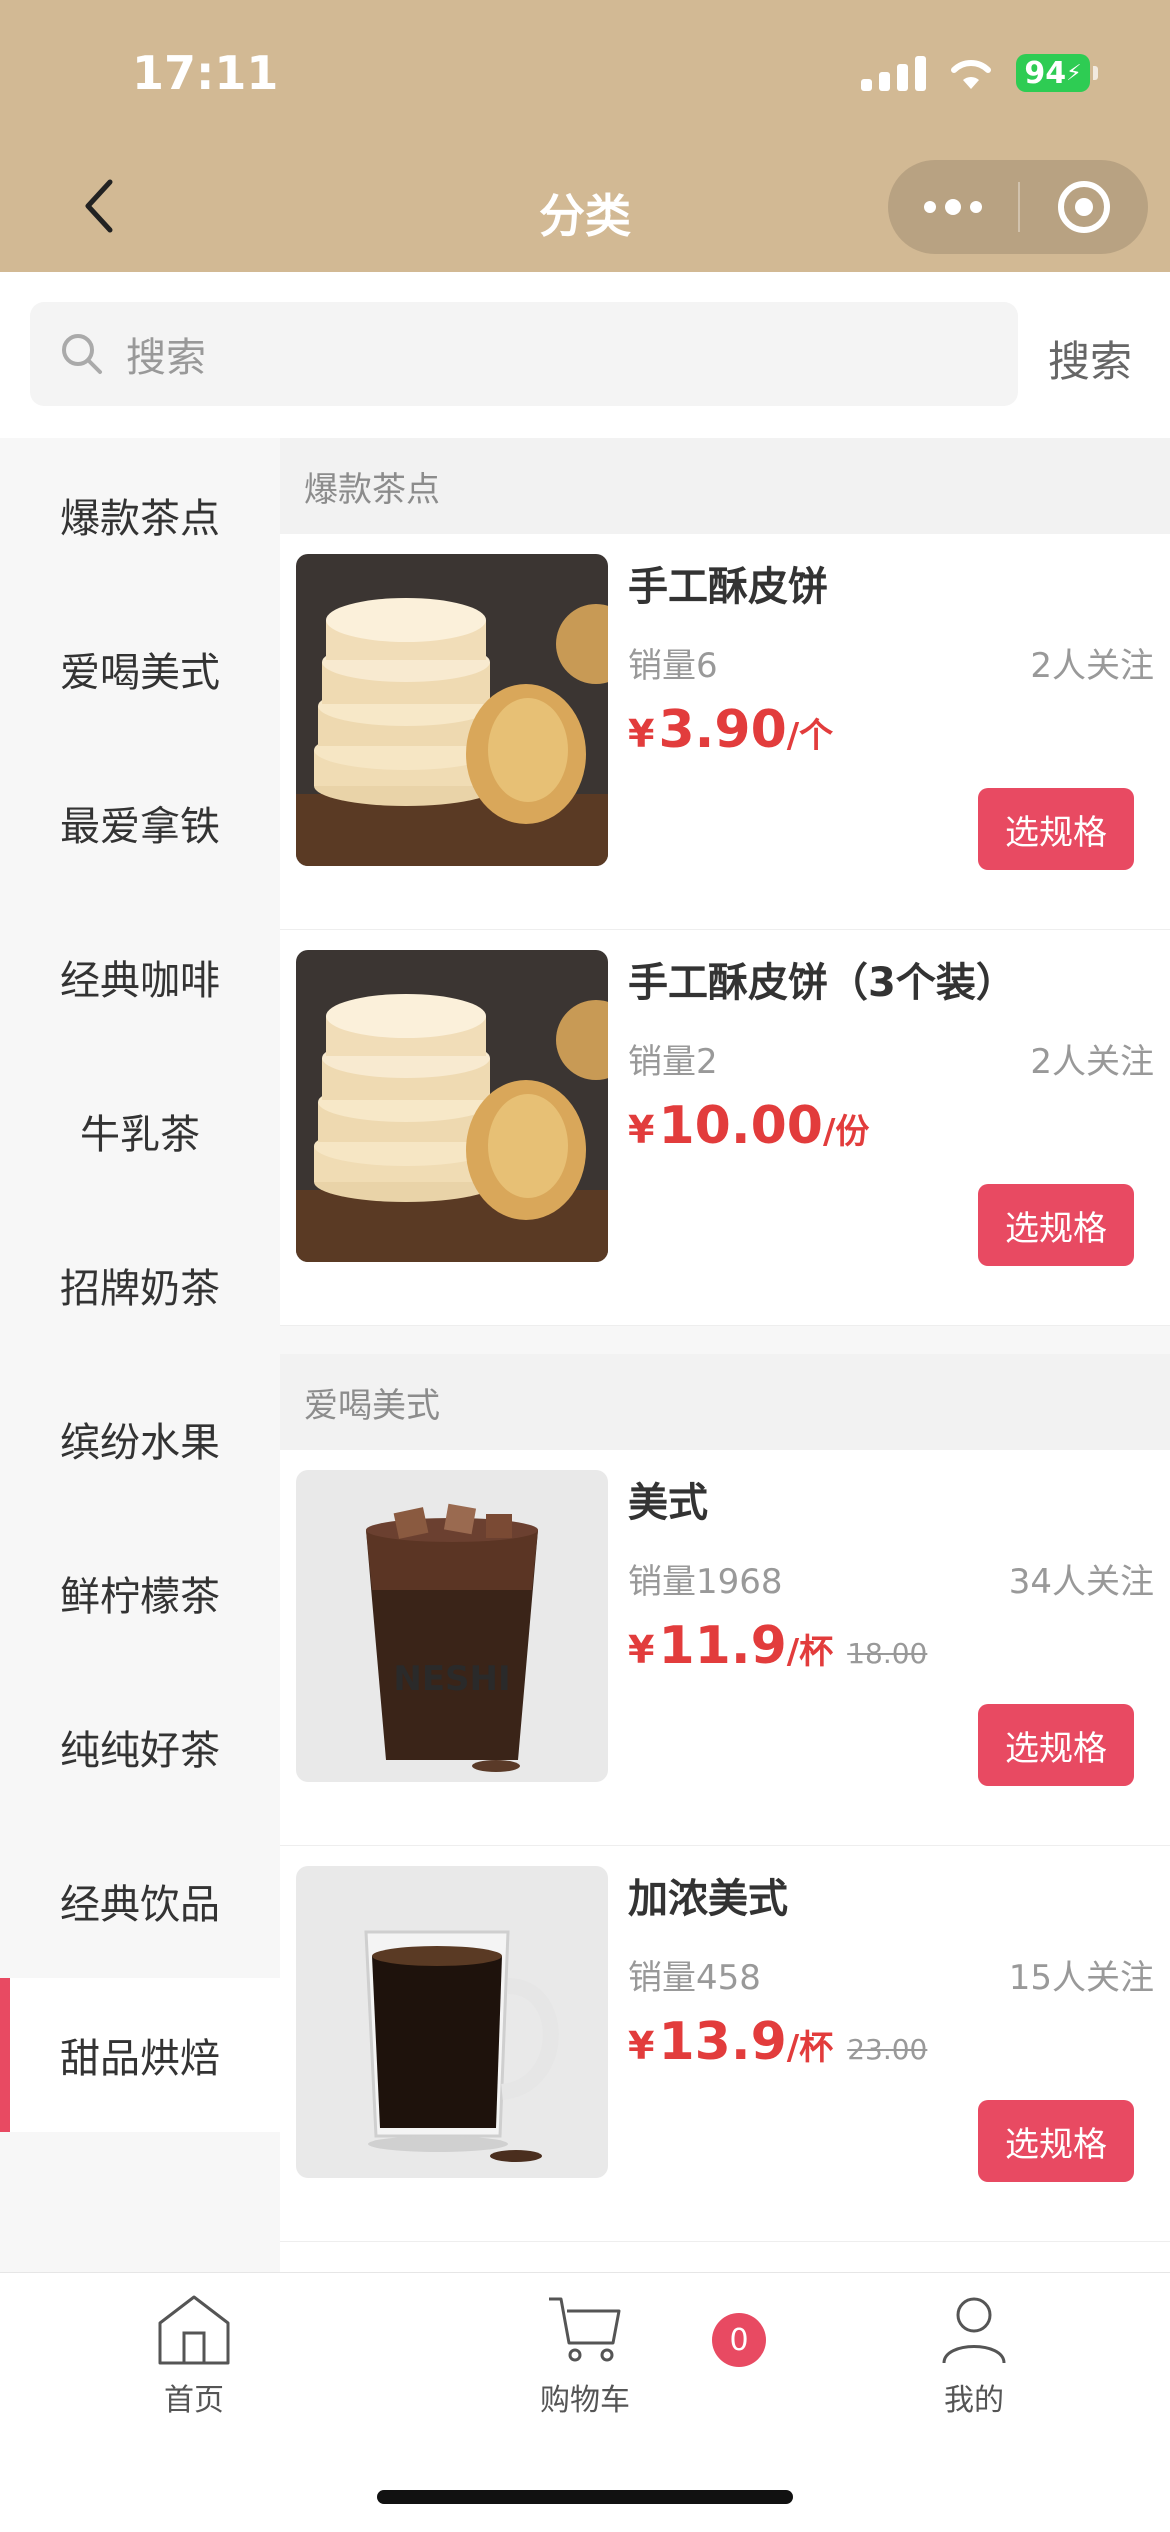  I want to click on battery-level: 94, so click(1045, 73).